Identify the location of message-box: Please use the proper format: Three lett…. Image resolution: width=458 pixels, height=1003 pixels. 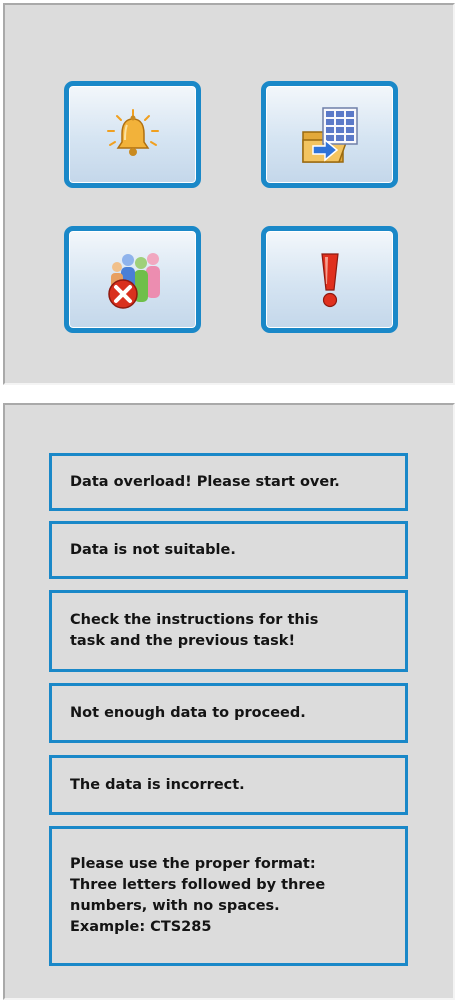
(228, 896).